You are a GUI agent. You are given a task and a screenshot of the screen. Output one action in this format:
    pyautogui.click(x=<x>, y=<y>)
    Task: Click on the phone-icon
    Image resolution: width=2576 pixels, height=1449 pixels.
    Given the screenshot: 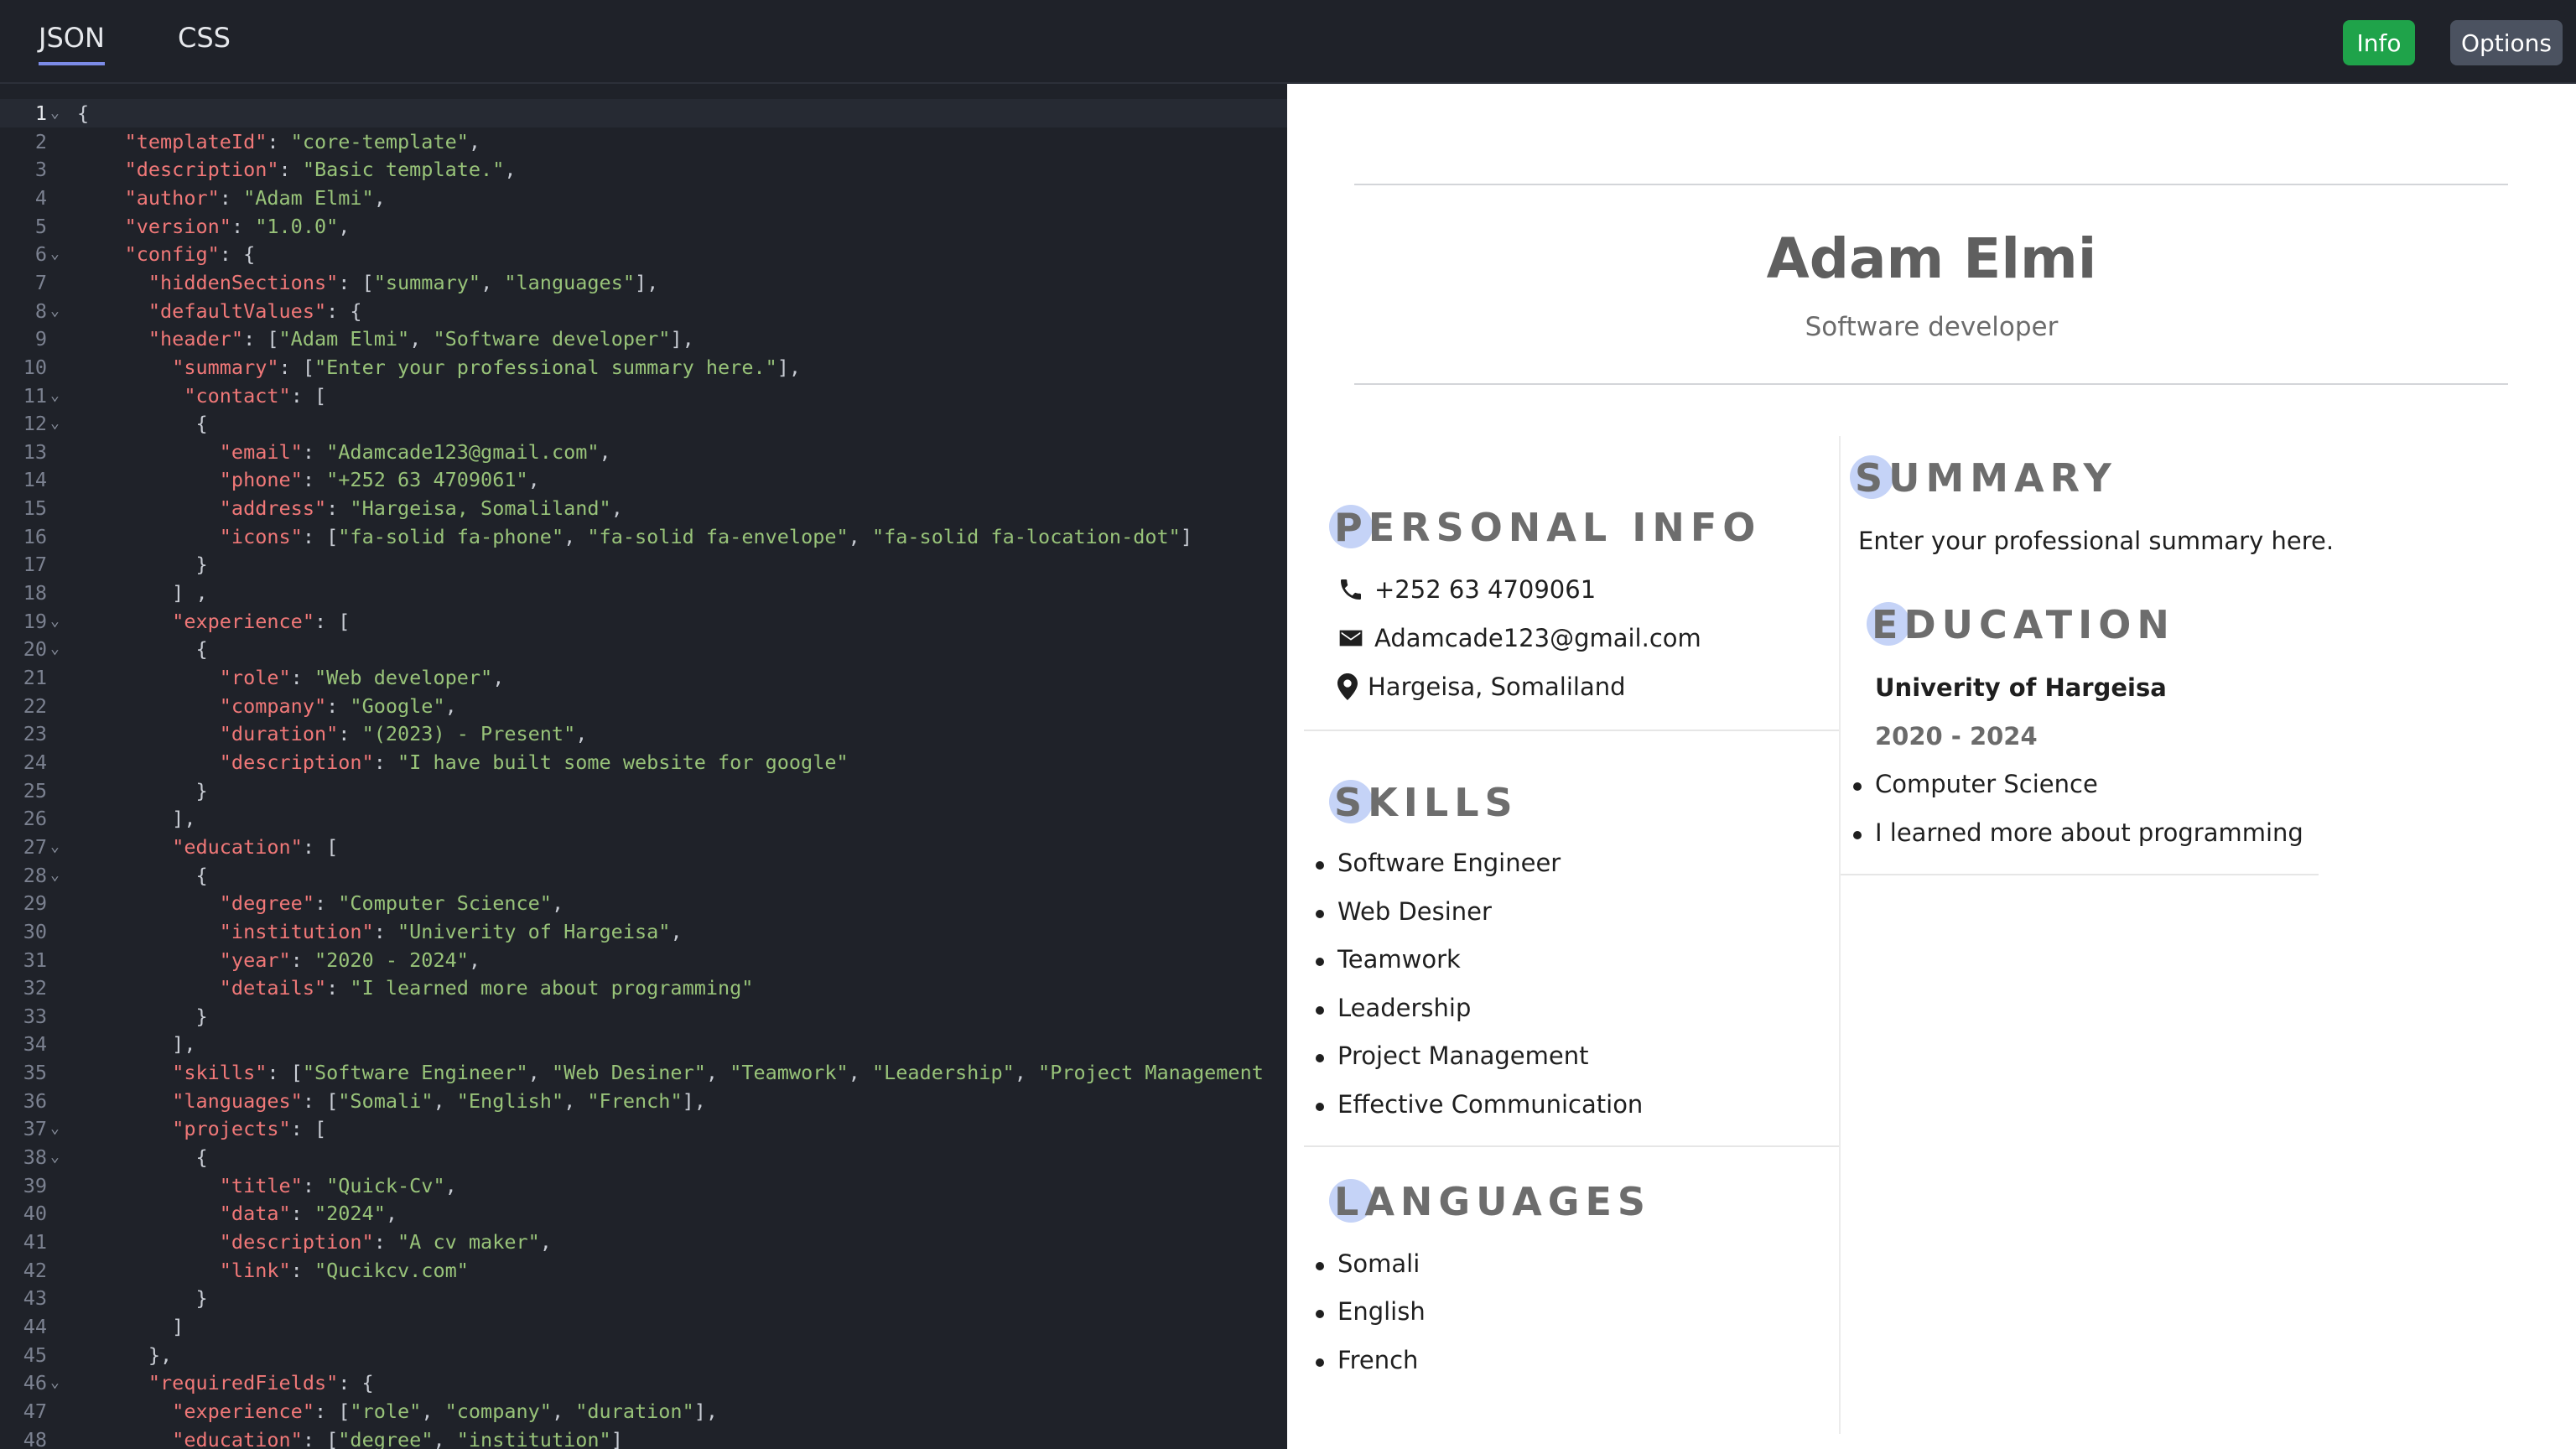 What is the action you would take?
    pyautogui.click(x=1350, y=589)
    